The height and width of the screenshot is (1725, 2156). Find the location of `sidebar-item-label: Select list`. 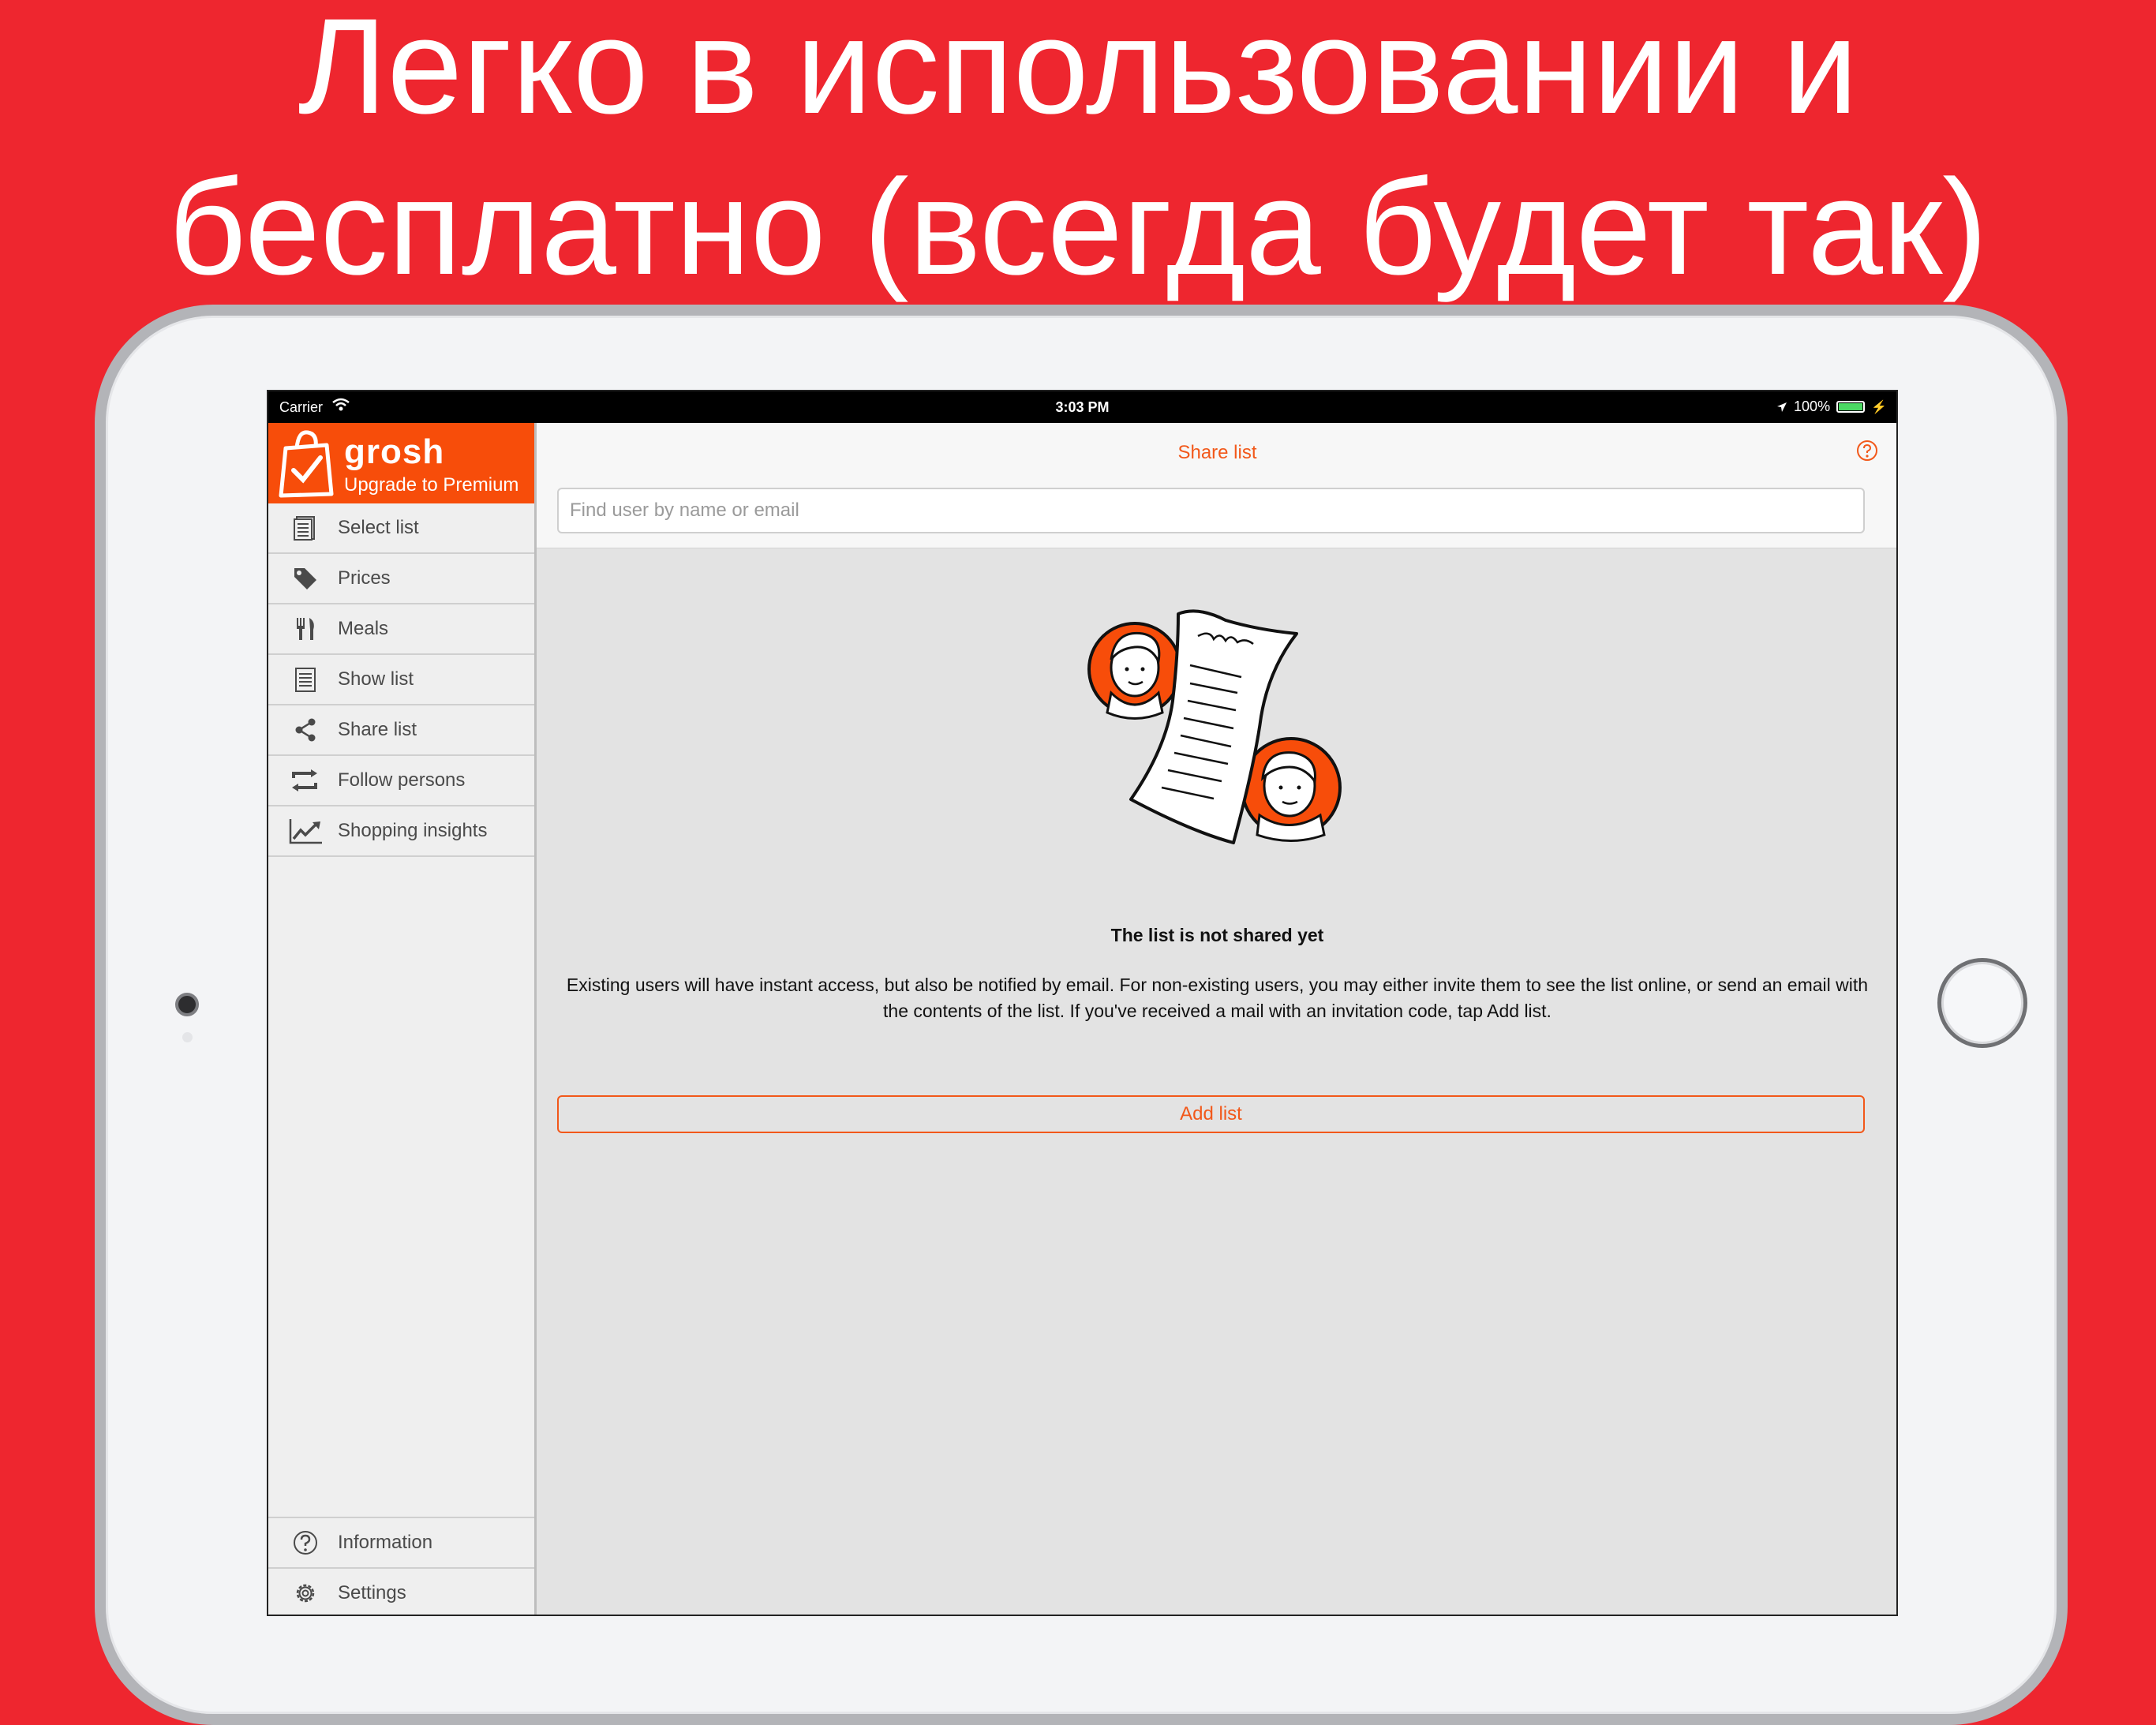

sidebar-item-label: Select list is located at coordinates (378, 527).